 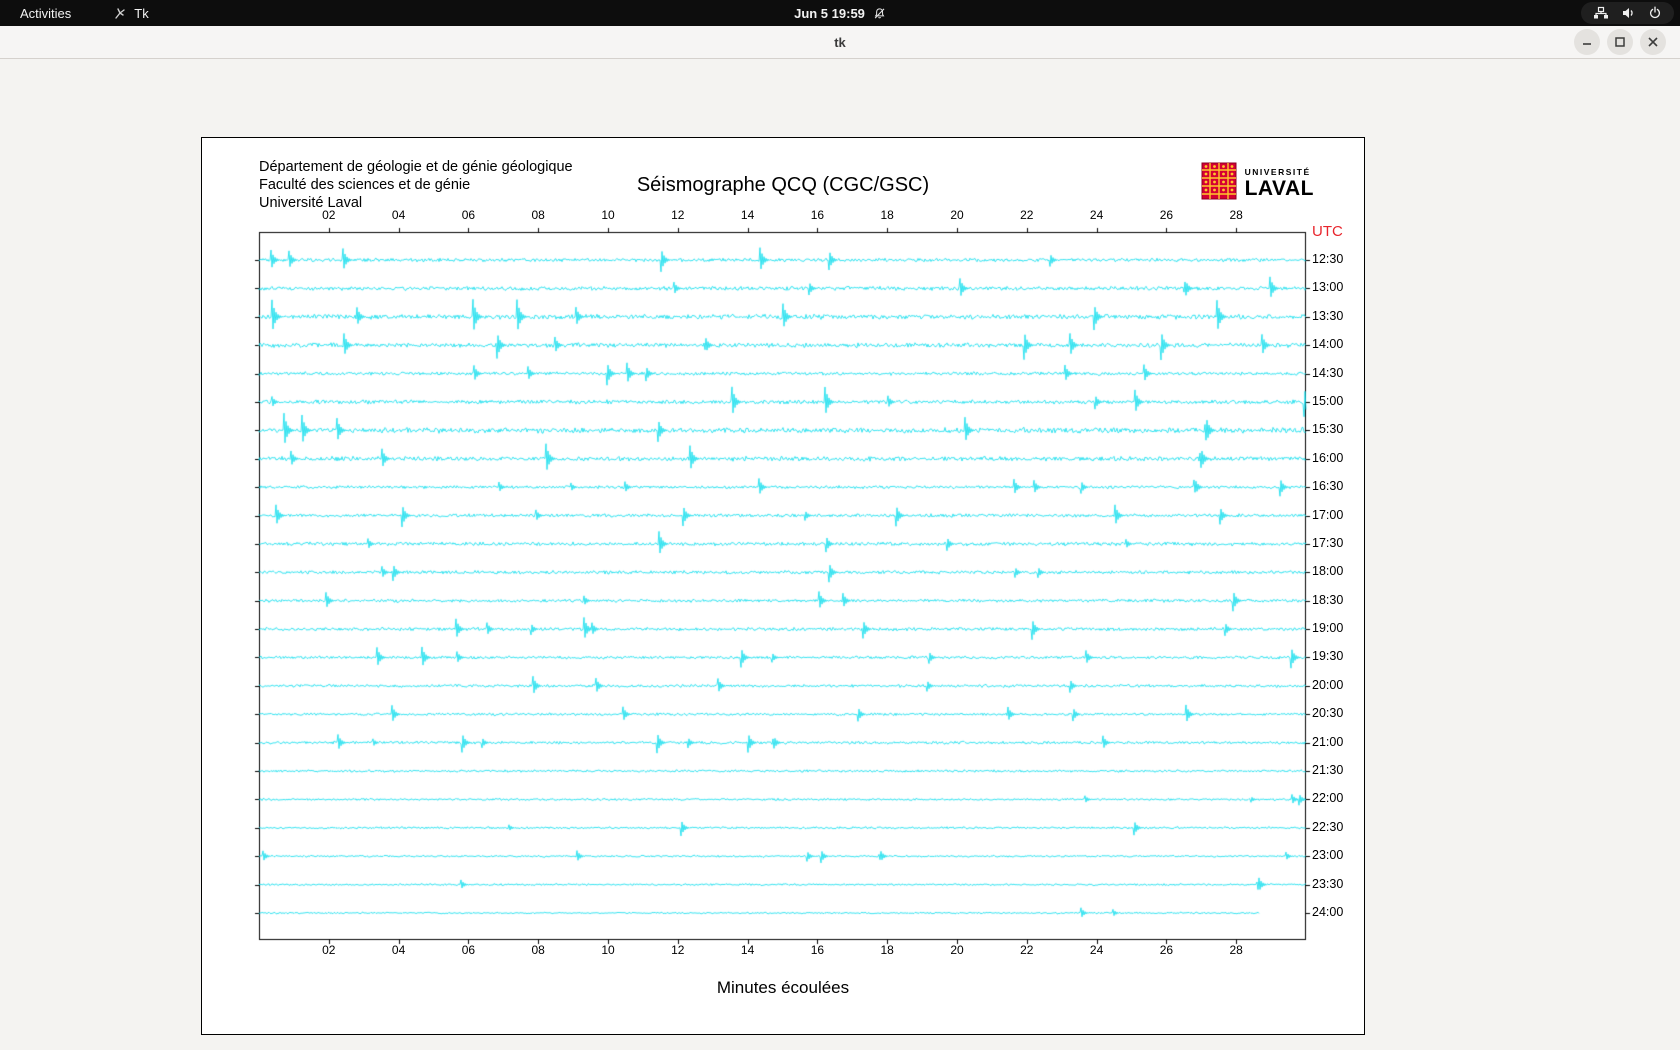 What do you see at coordinates (887, 950) in the screenshot?
I see `x-tick-label-bottom: 18` at bounding box center [887, 950].